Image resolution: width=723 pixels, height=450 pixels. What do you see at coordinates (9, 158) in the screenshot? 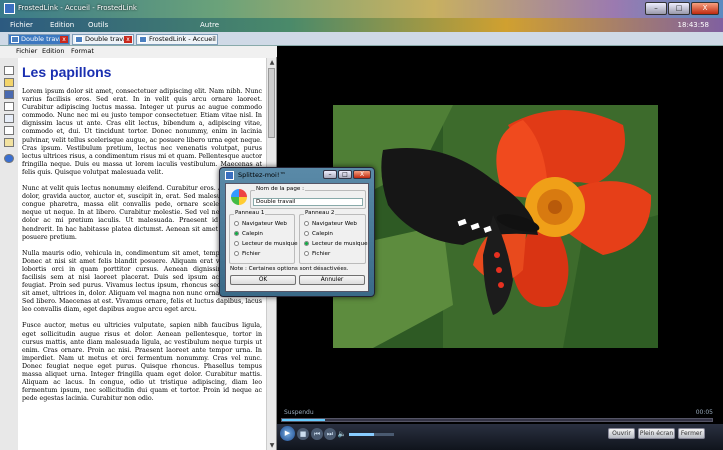
I see `help-icon` at bounding box center [9, 158].